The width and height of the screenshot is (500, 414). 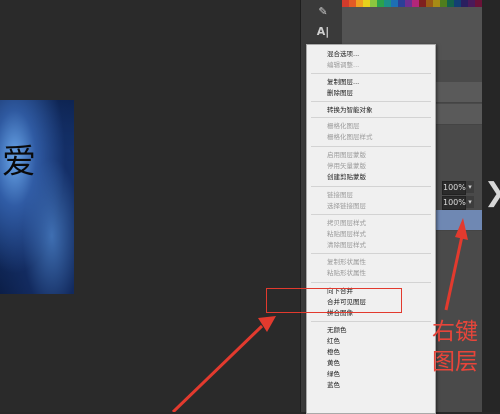 What do you see at coordinates (267, 324) in the screenshot?
I see `arrow-head-merge-down` at bounding box center [267, 324].